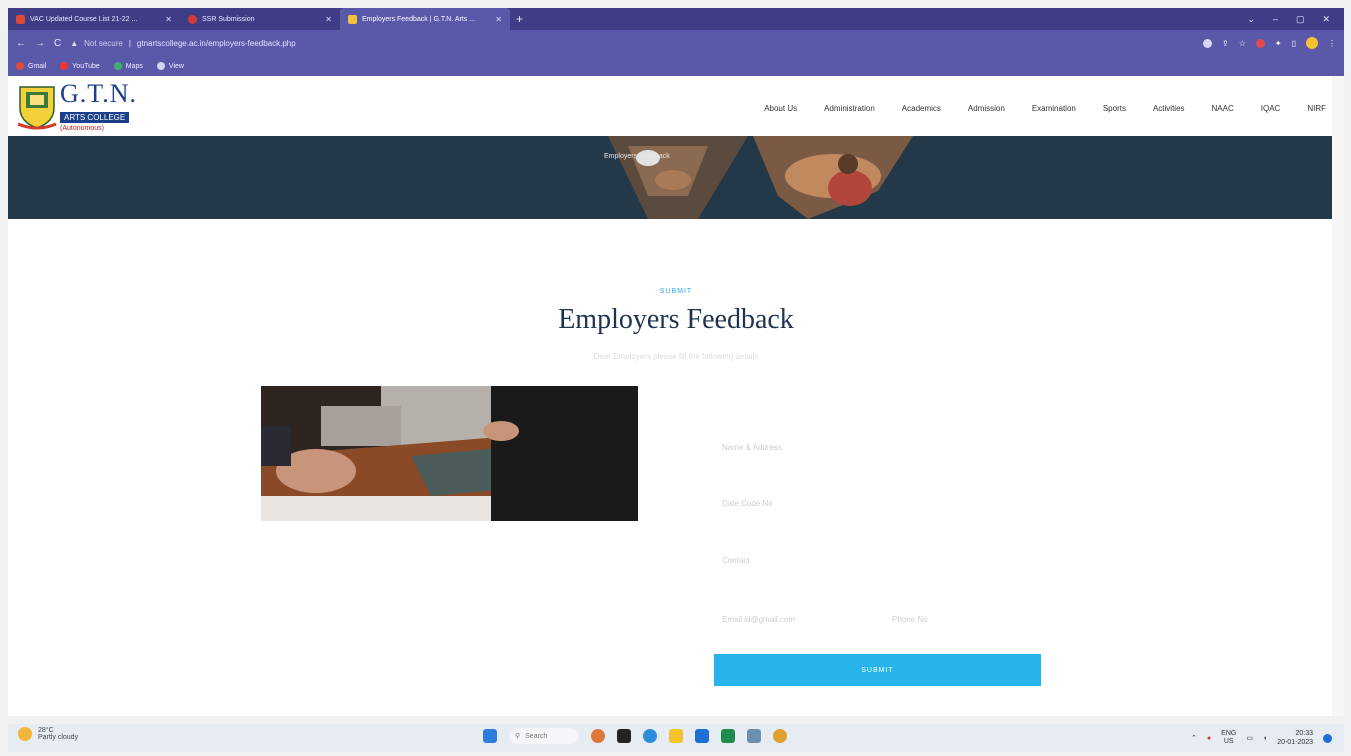  Describe the element at coordinates (58, 737) in the screenshot. I see `weather-desc: Partly cloudy` at that location.